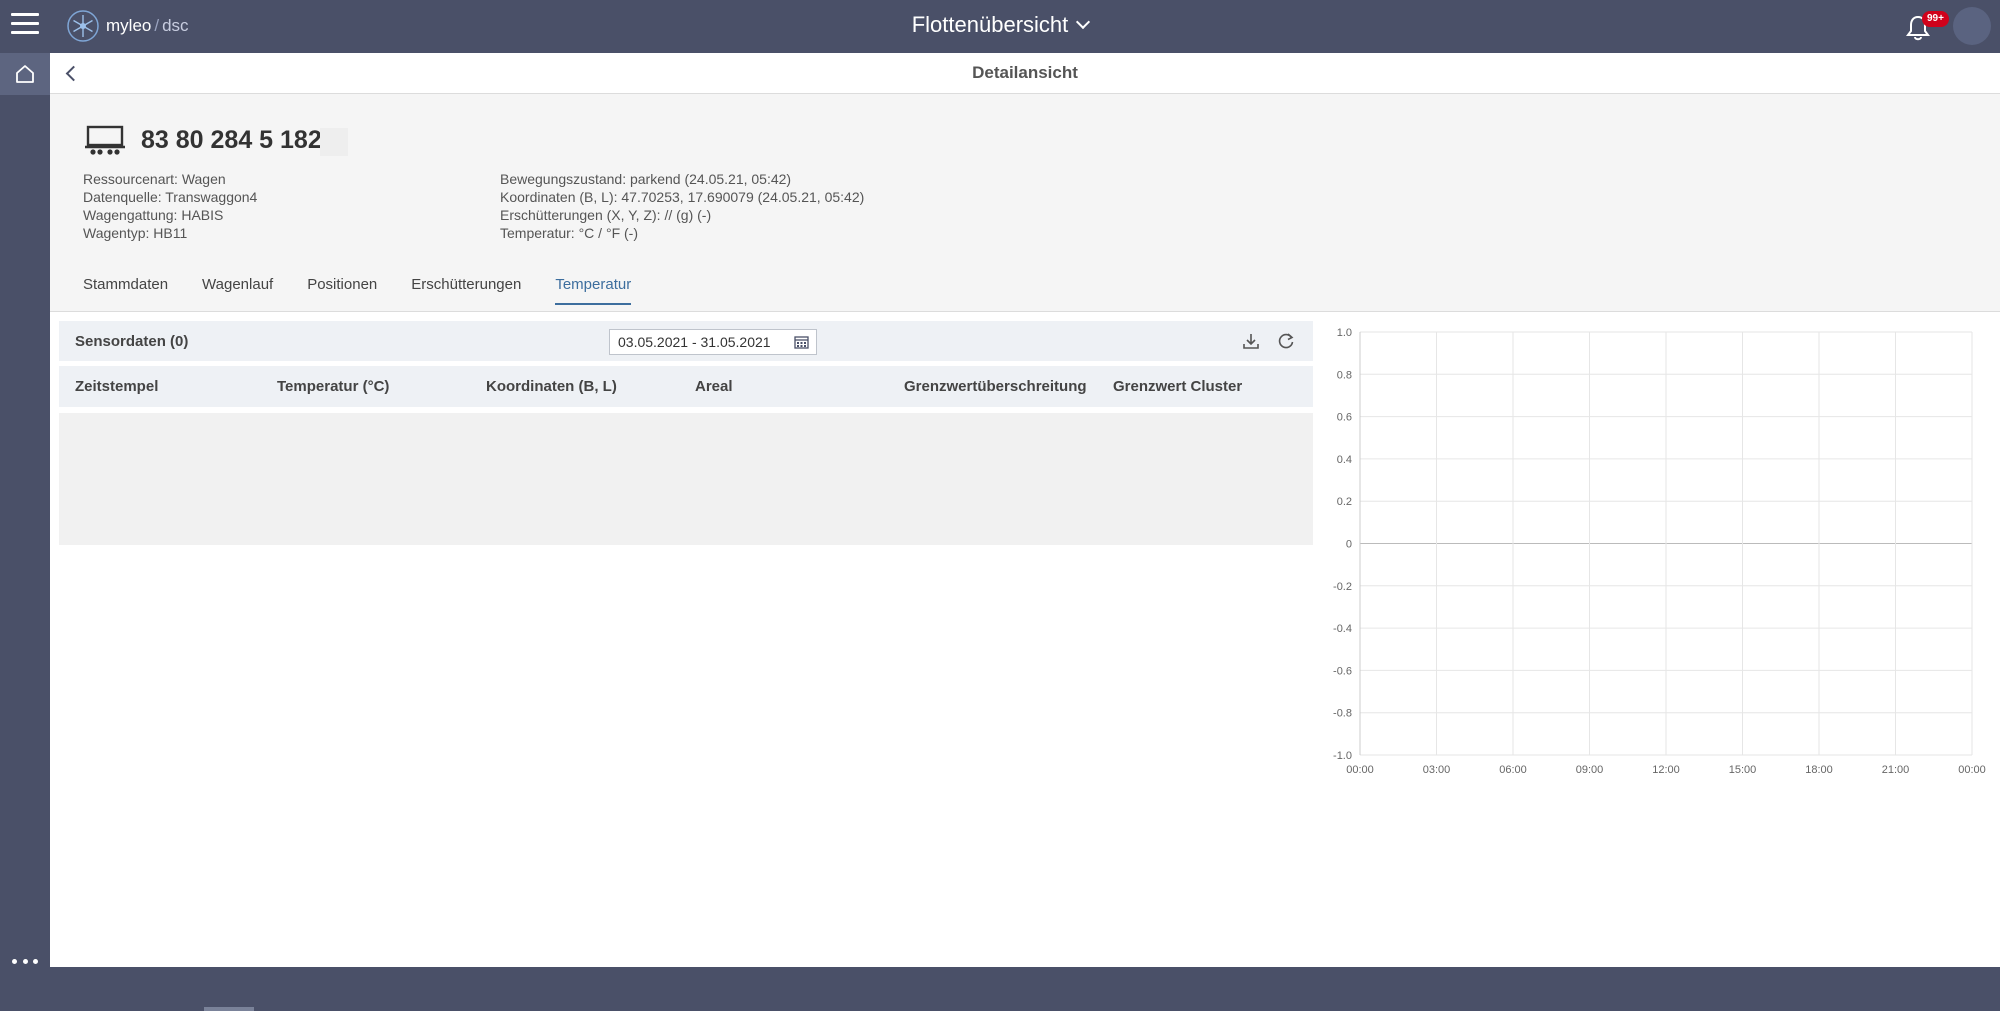  What do you see at coordinates (466, 290) in the screenshot?
I see `tab-erschuetterungen: Erschütterungen` at bounding box center [466, 290].